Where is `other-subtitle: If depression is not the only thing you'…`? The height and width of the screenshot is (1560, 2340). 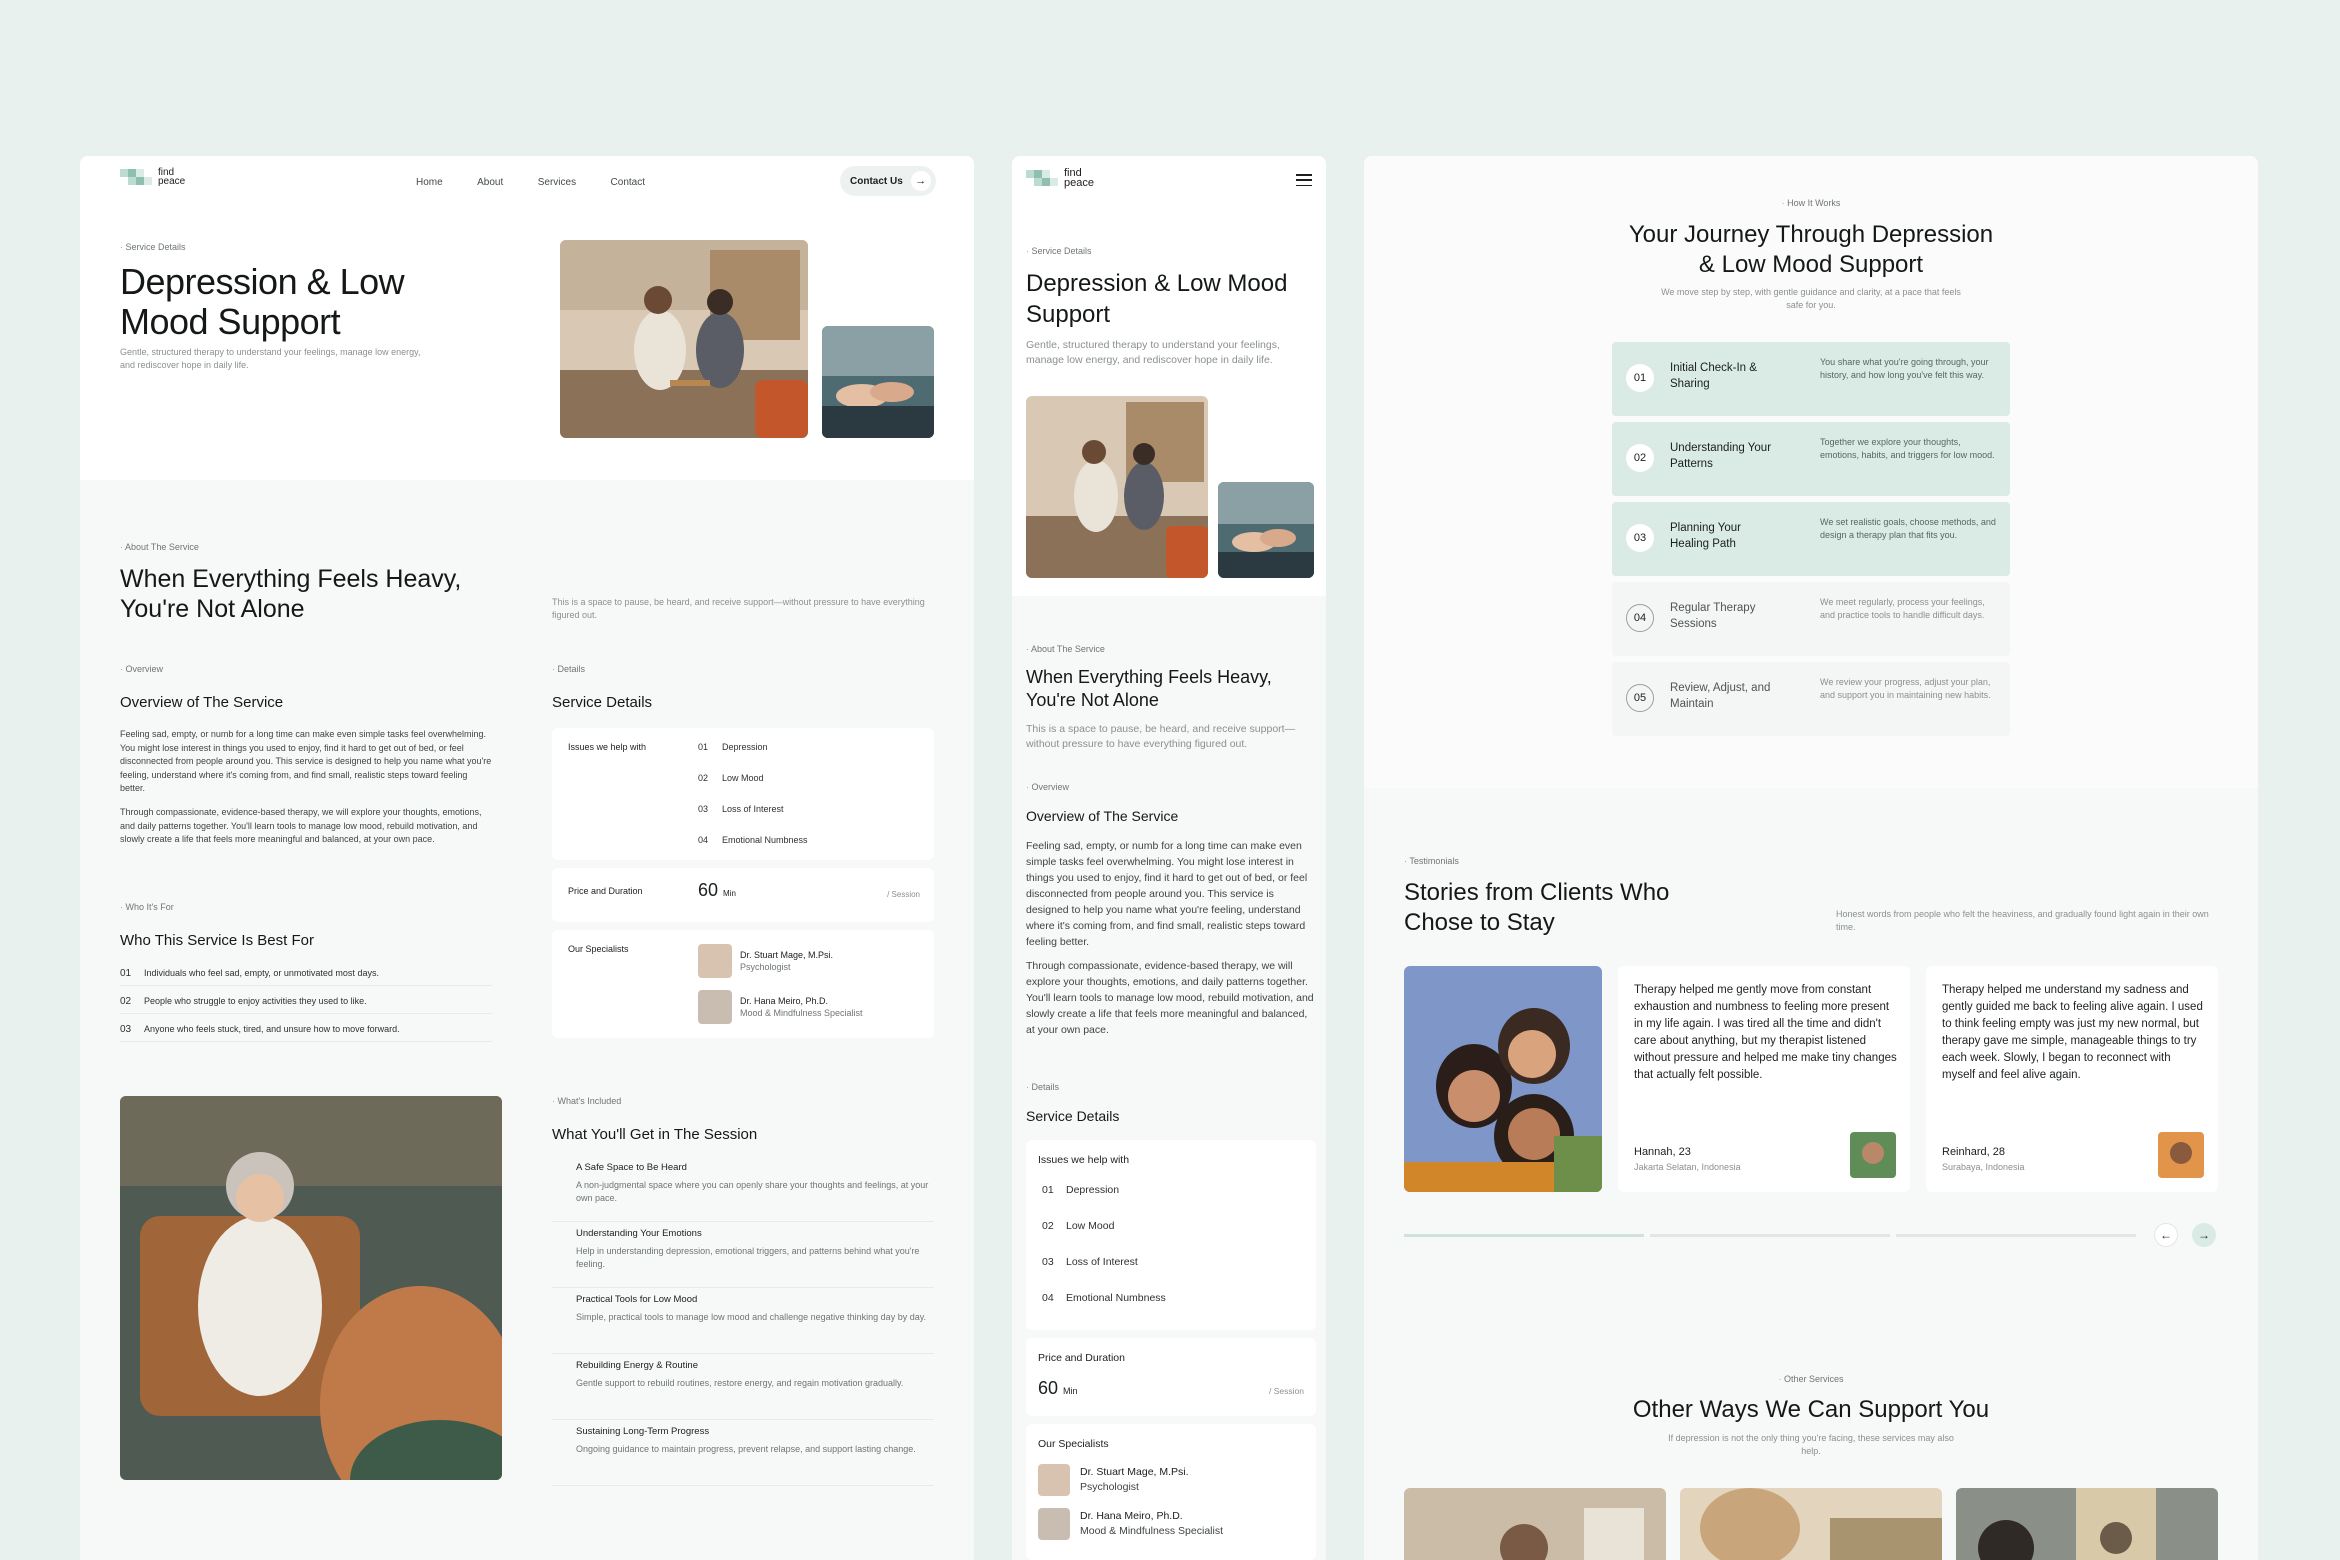
other-subtitle: If depression is not the only thing you'… is located at coordinates (1811, 1444).